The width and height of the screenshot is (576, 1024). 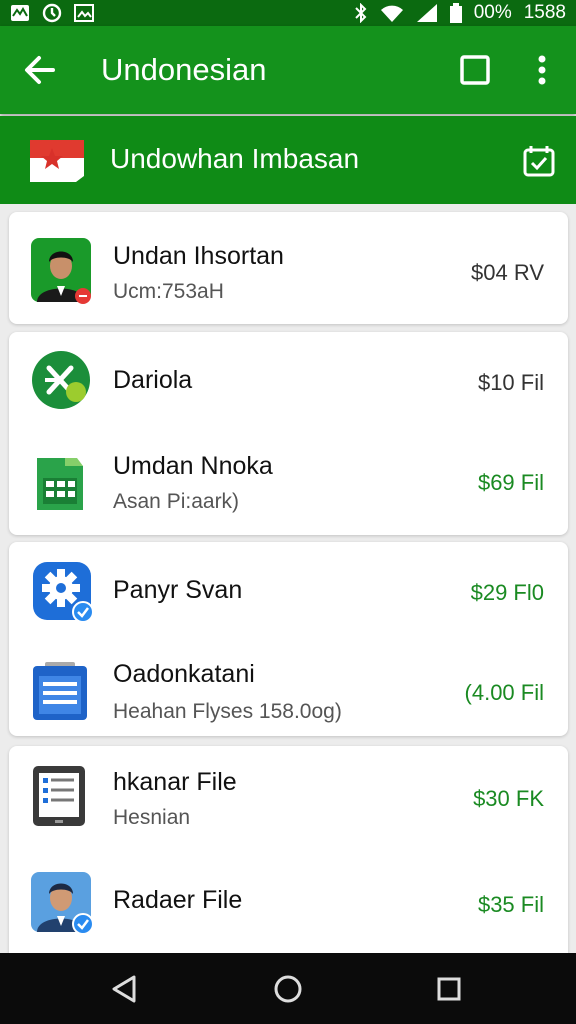 What do you see at coordinates (288, 70) in the screenshot?
I see `app-bar: Undonesian` at bounding box center [288, 70].